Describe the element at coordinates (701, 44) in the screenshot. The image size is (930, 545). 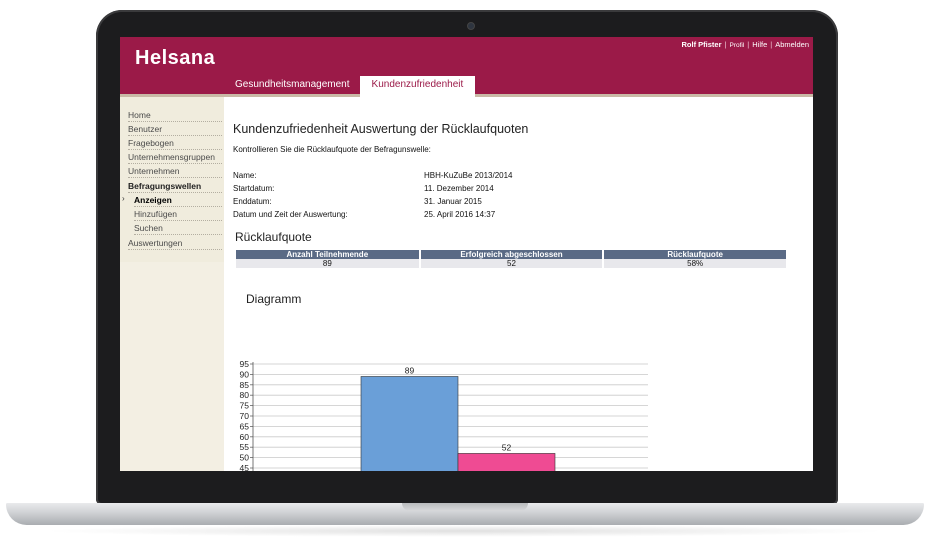
I see `user-name: Rolf Pfister` at that location.